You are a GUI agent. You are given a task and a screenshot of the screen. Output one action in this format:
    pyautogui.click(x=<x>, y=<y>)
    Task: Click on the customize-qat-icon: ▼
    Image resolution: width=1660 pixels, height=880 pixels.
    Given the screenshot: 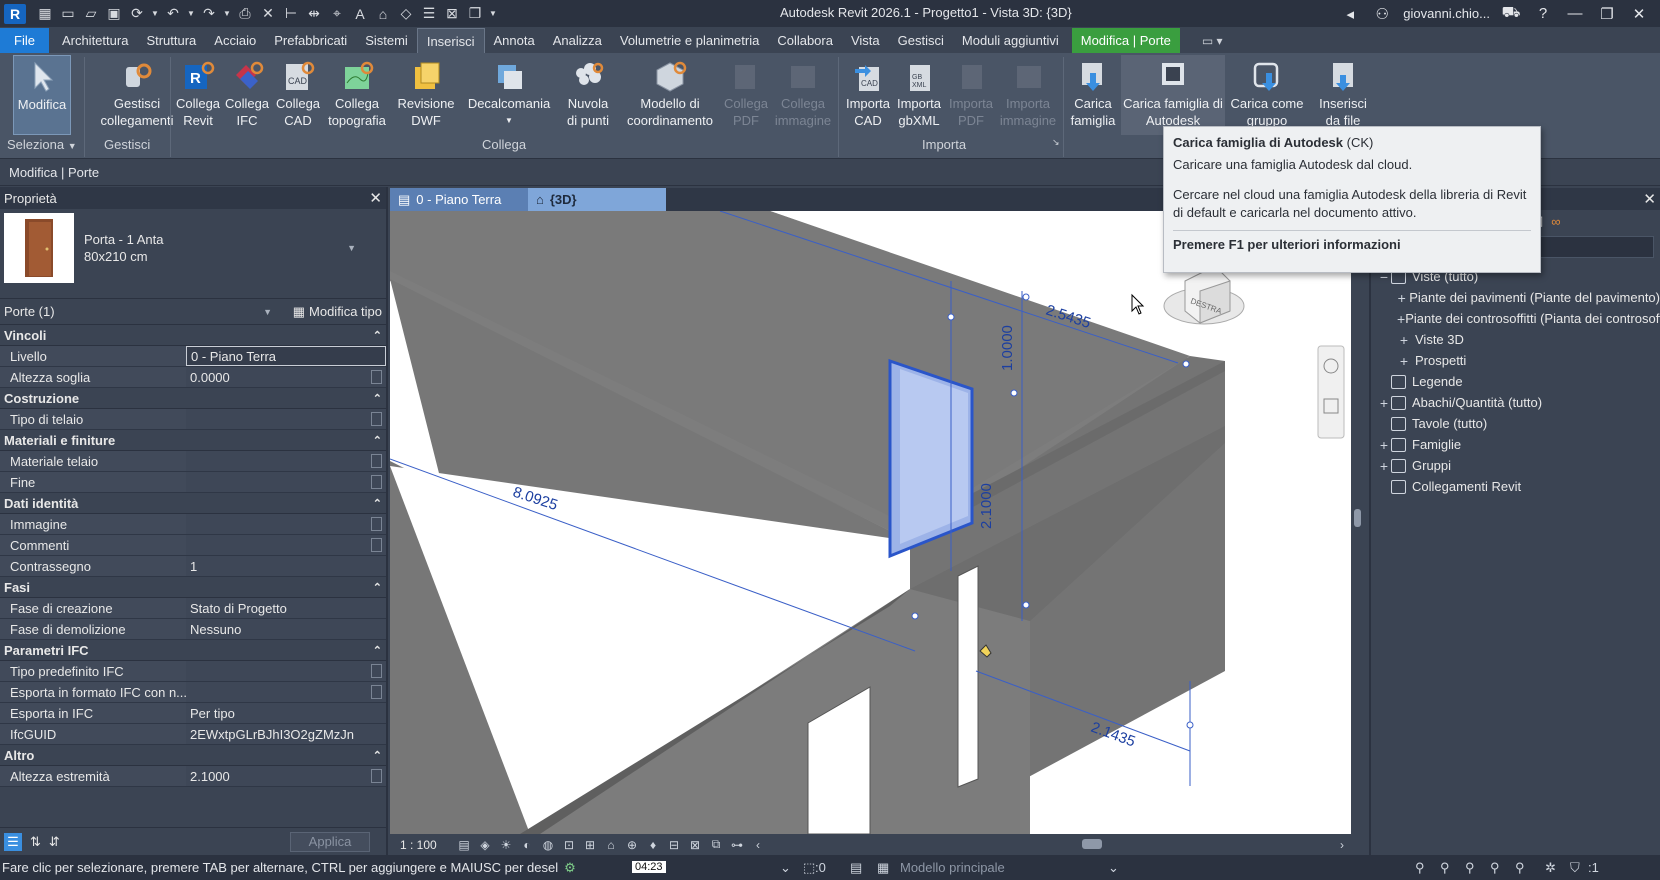 What is the action you would take?
    pyautogui.click(x=493, y=14)
    